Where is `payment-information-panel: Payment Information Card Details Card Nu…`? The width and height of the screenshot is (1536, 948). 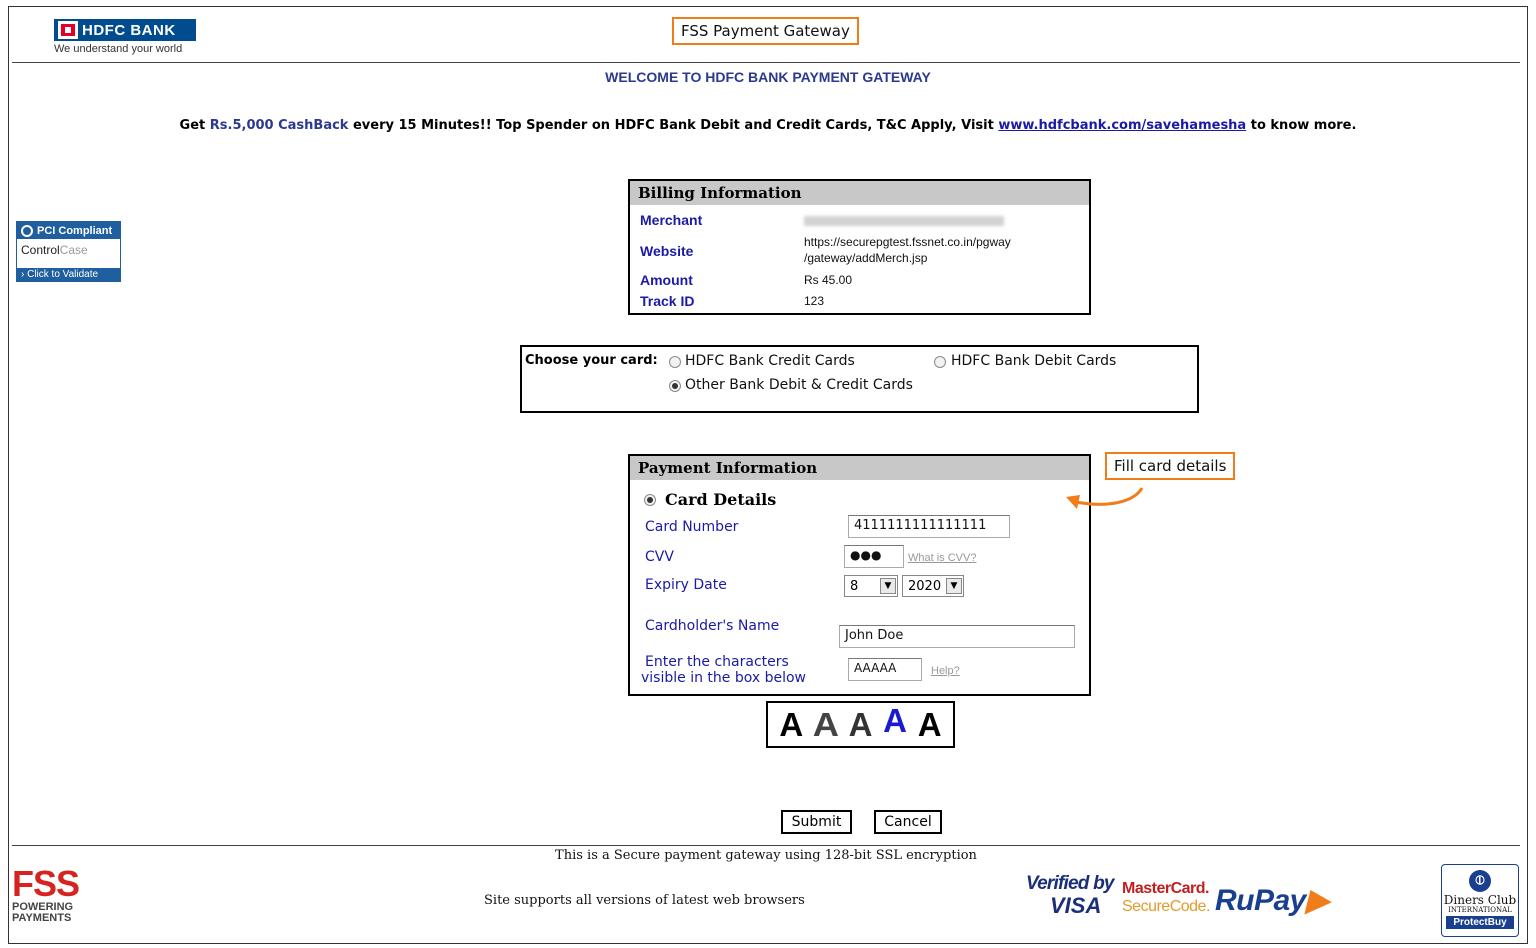
payment-information-panel: Payment Information Card Details Card Nu… is located at coordinates (859, 575).